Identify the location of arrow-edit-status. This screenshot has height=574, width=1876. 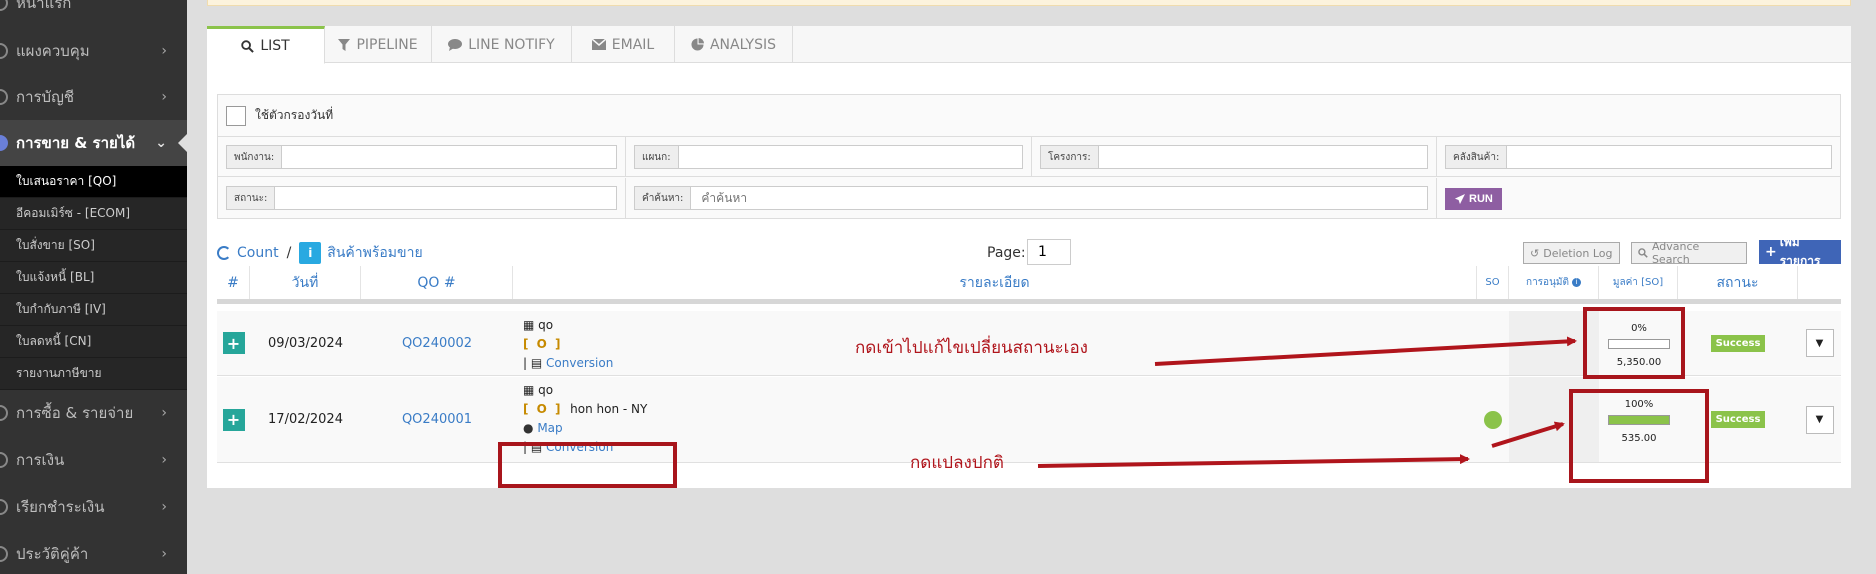
(1365, 351).